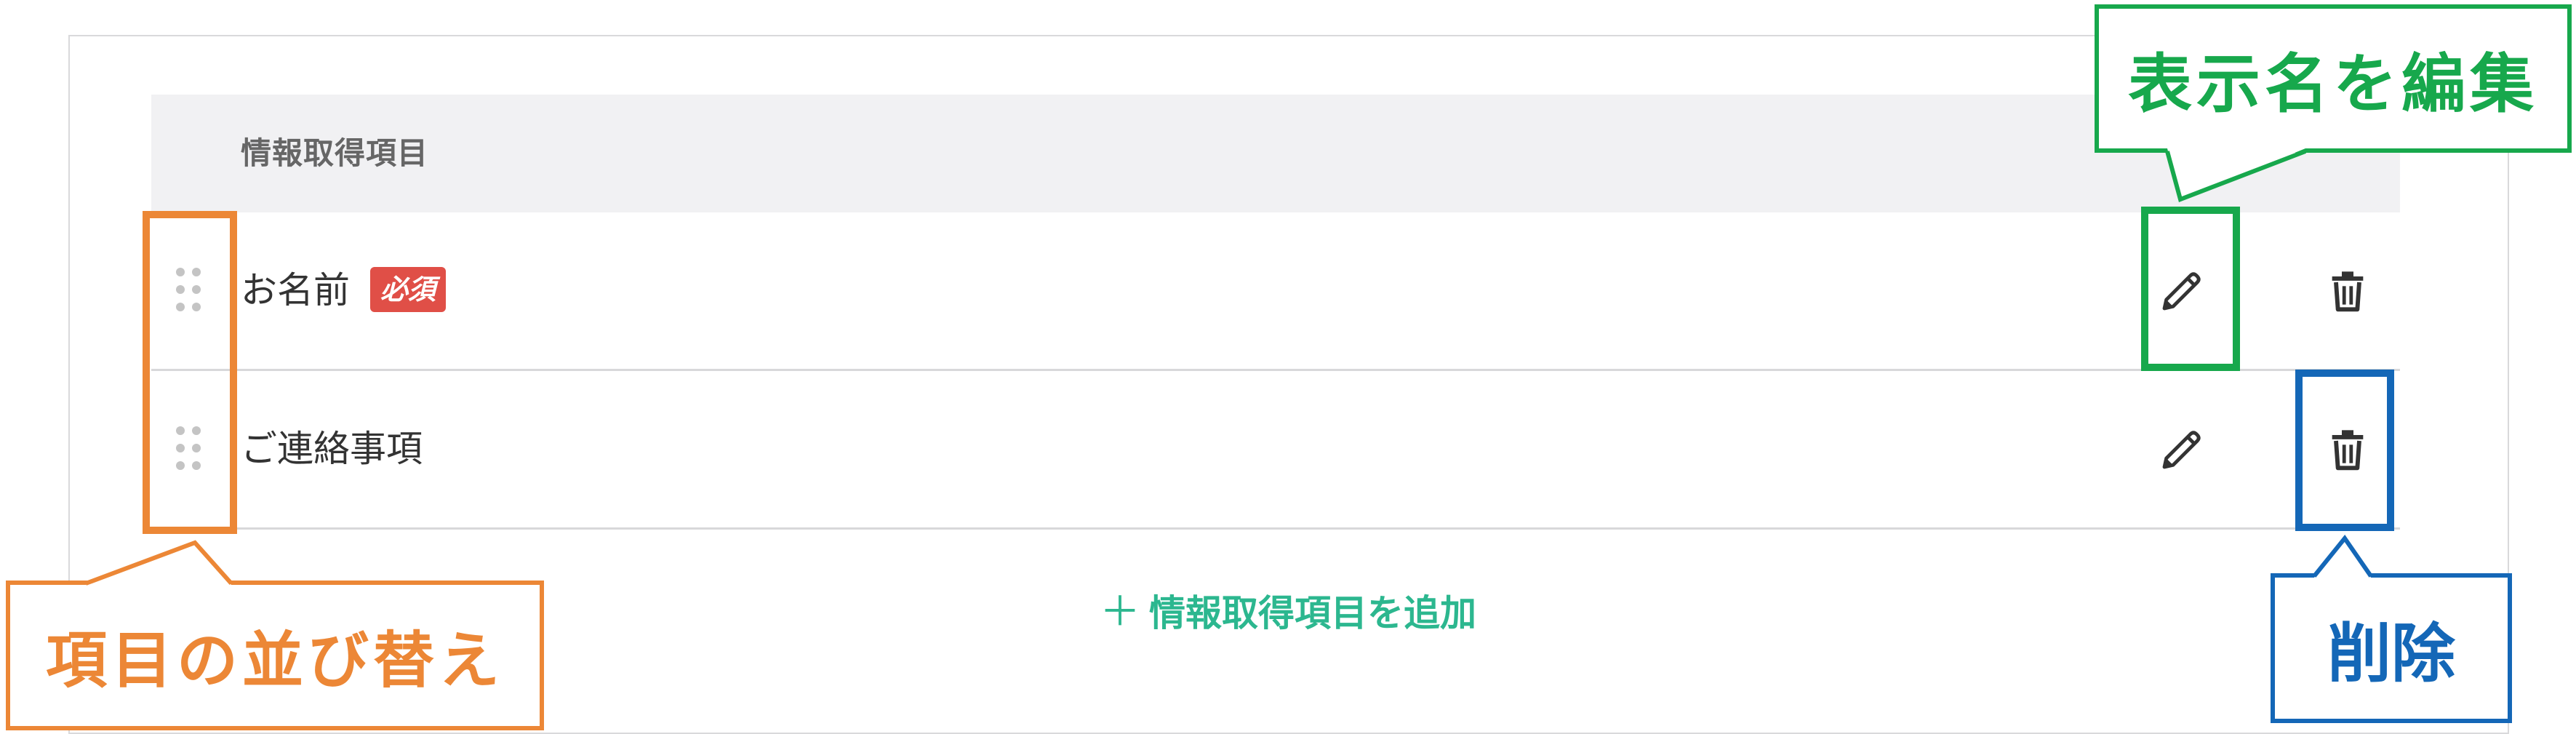 The image size is (2576, 734). What do you see at coordinates (408, 289) in the screenshot?
I see `required-badge: 必須` at bounding box center [408, 289].